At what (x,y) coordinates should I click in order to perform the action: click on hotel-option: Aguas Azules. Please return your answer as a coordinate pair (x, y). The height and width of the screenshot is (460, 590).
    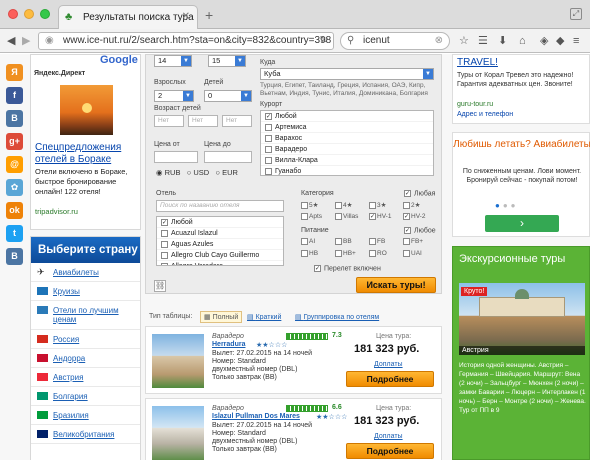
    Looking at the image, I should click on (220, 244).